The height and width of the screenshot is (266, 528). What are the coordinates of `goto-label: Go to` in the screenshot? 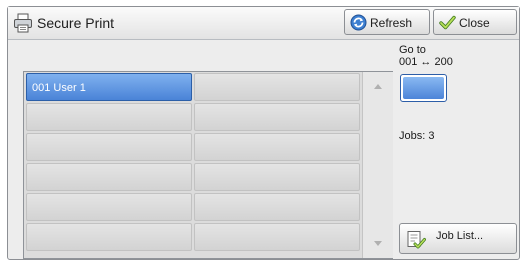 It's located at (412, 50).